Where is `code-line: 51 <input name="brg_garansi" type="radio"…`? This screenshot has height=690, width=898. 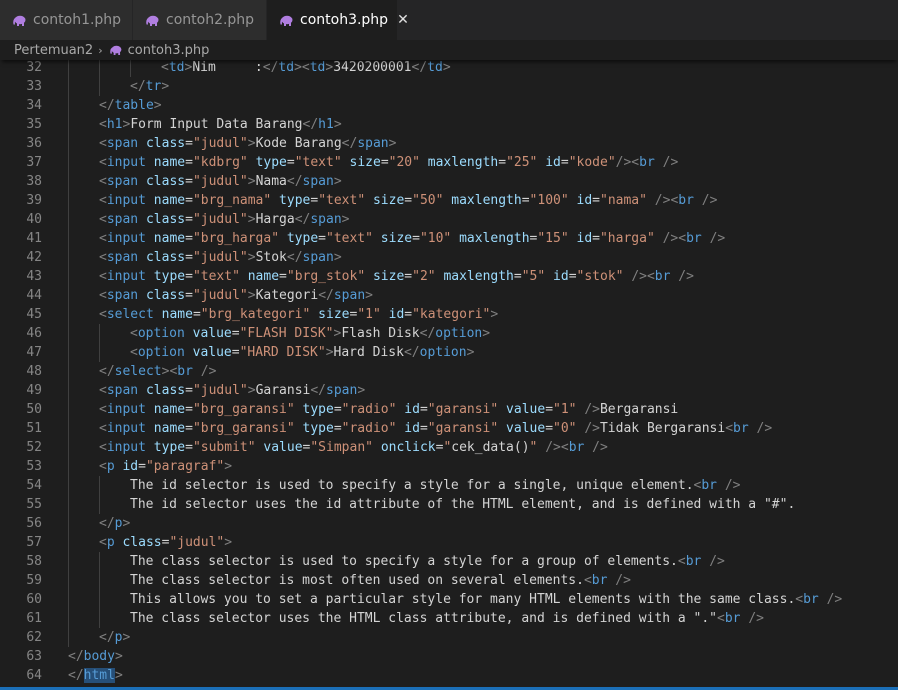 code-line: 51 <input name="brg_garansi" type="radio"… is located at coordinates (449, 428).